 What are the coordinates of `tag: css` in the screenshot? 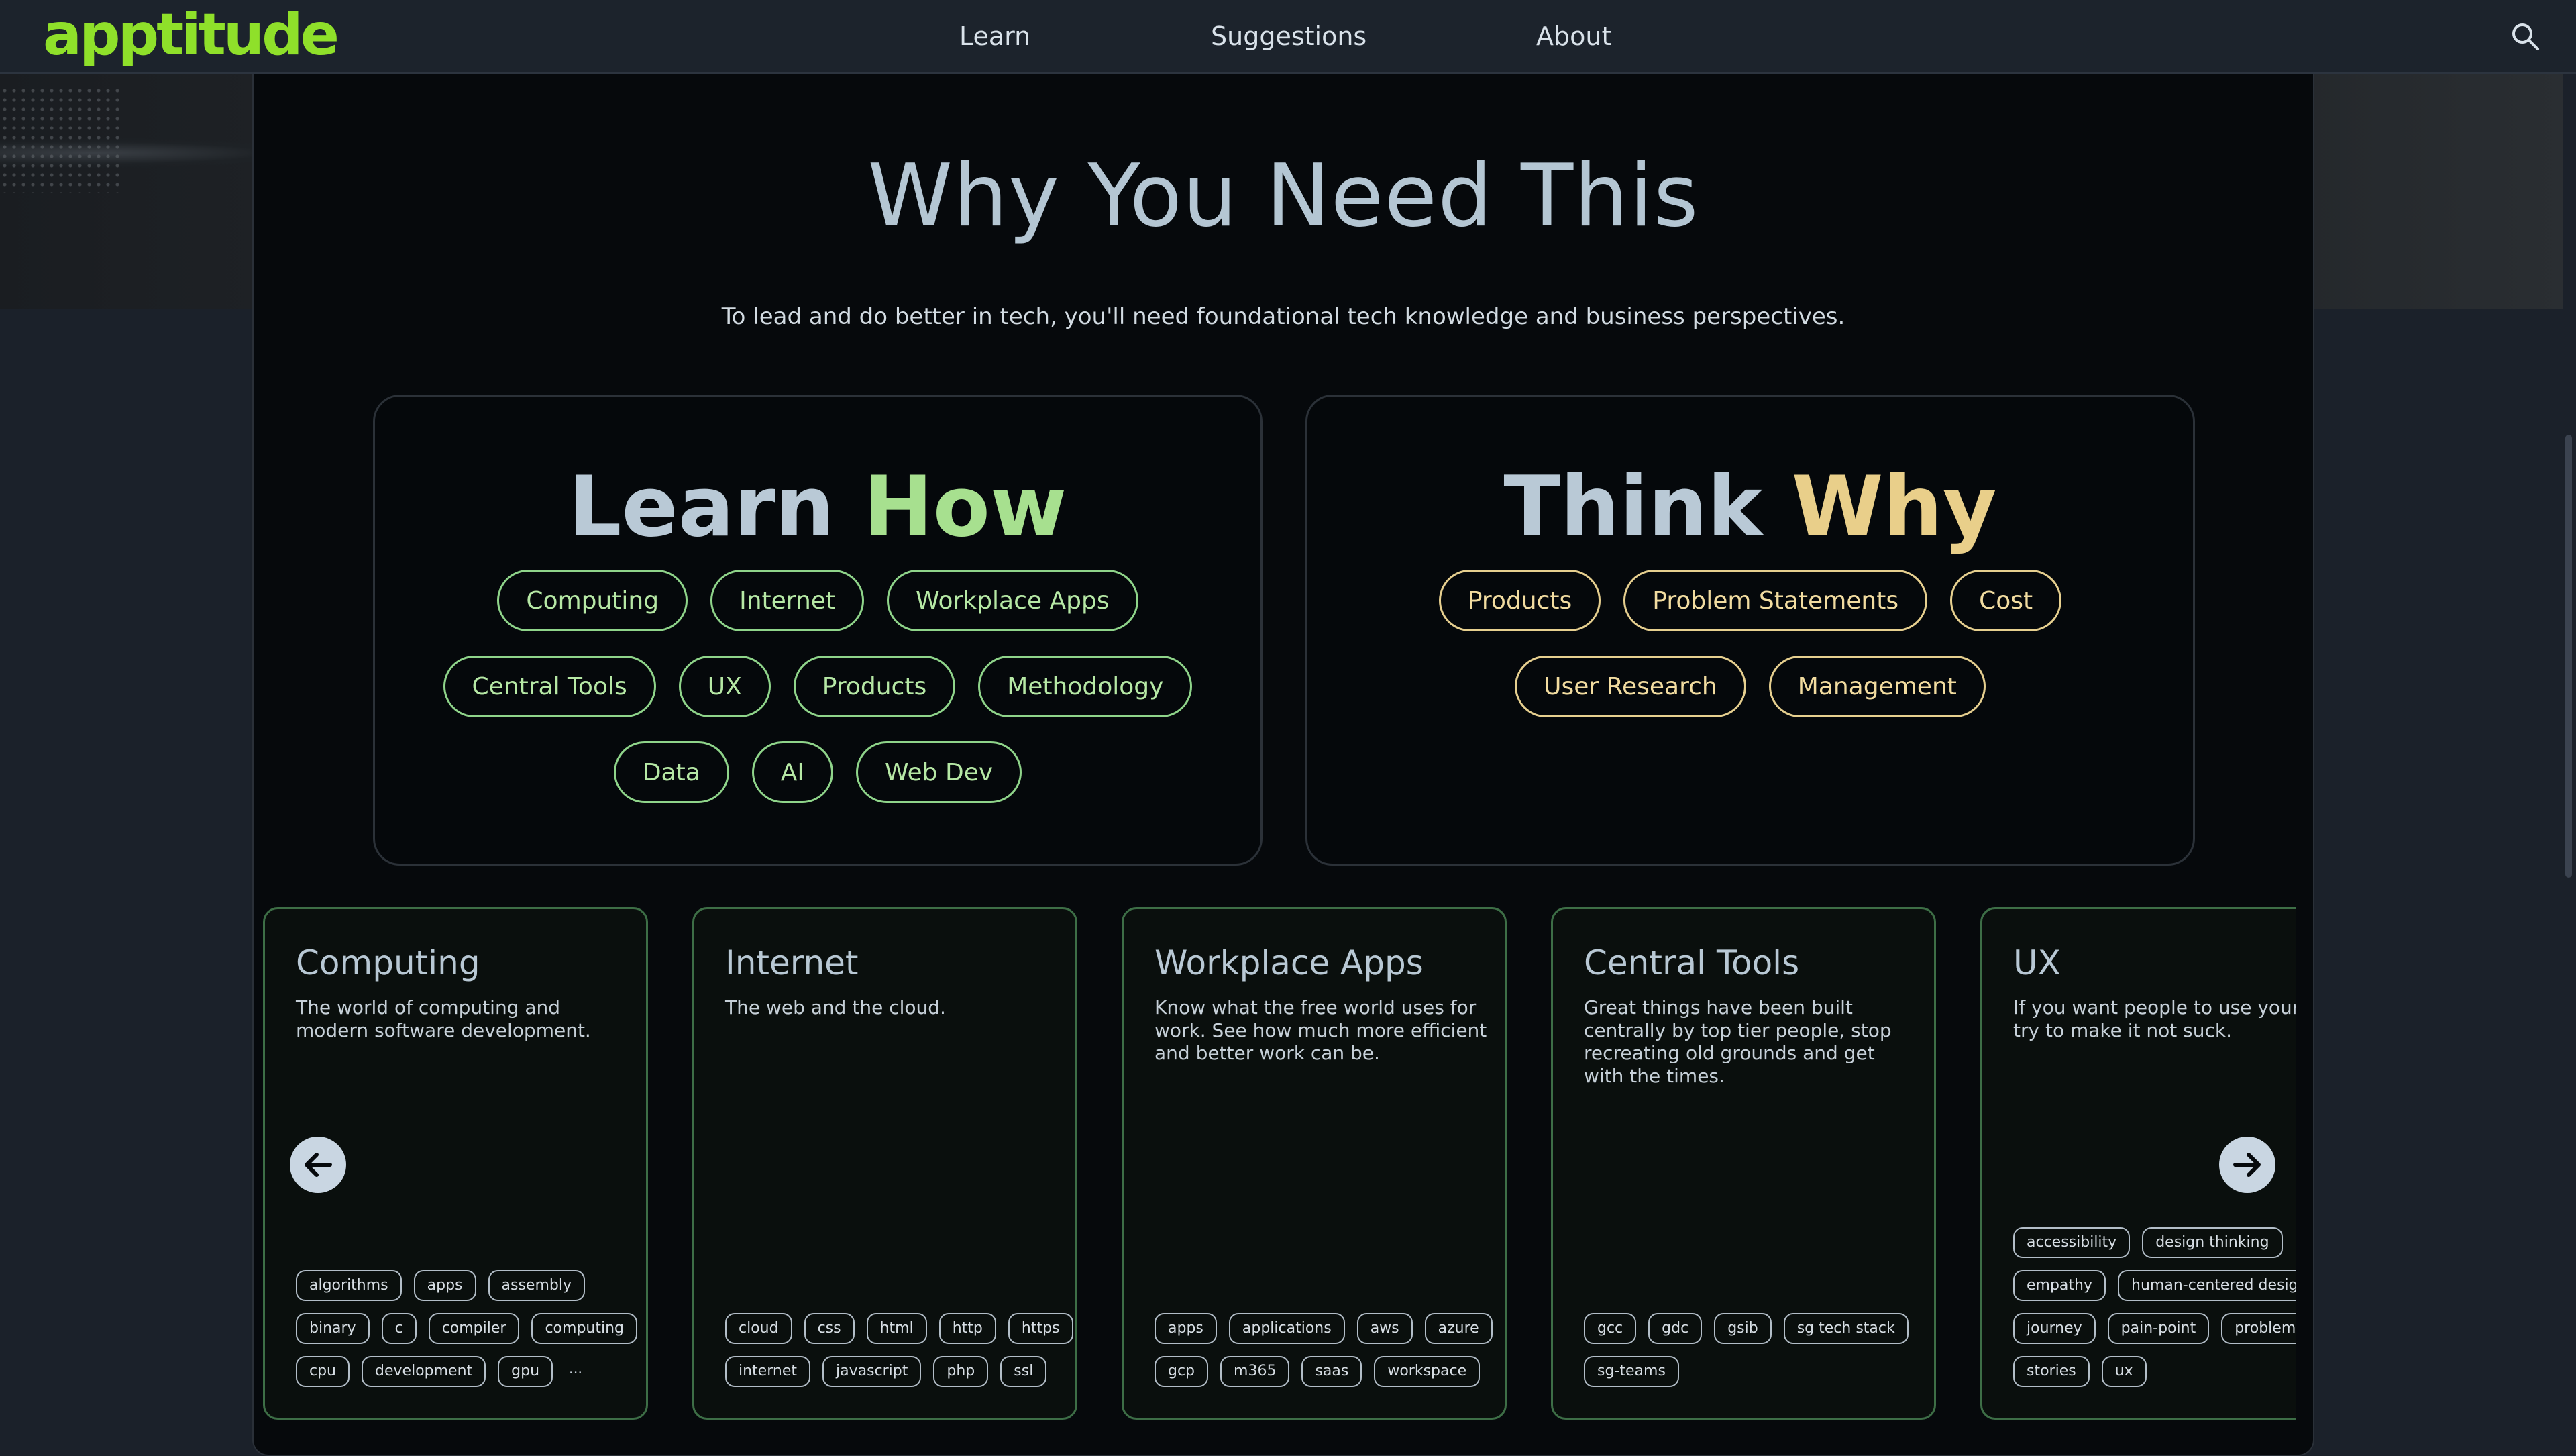 It's located at (829, 1329).